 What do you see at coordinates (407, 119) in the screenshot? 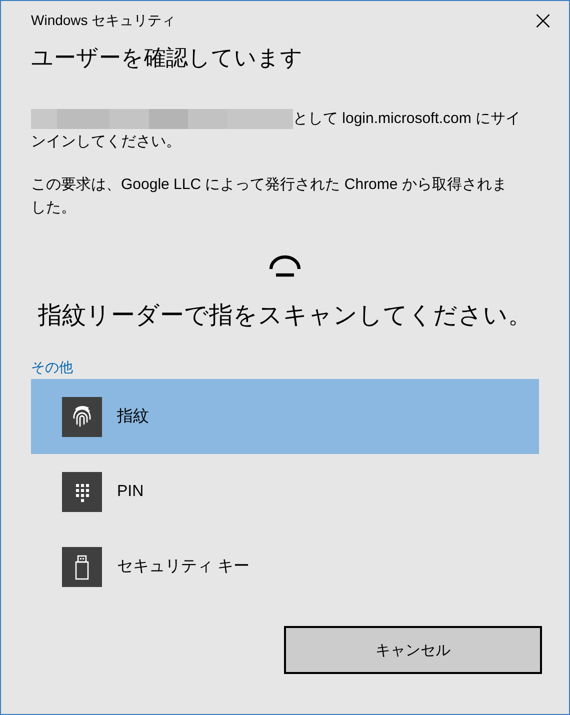
I see `sign-in-text: として login.microsoft.com にサイ` at bounding box center [407, 119].